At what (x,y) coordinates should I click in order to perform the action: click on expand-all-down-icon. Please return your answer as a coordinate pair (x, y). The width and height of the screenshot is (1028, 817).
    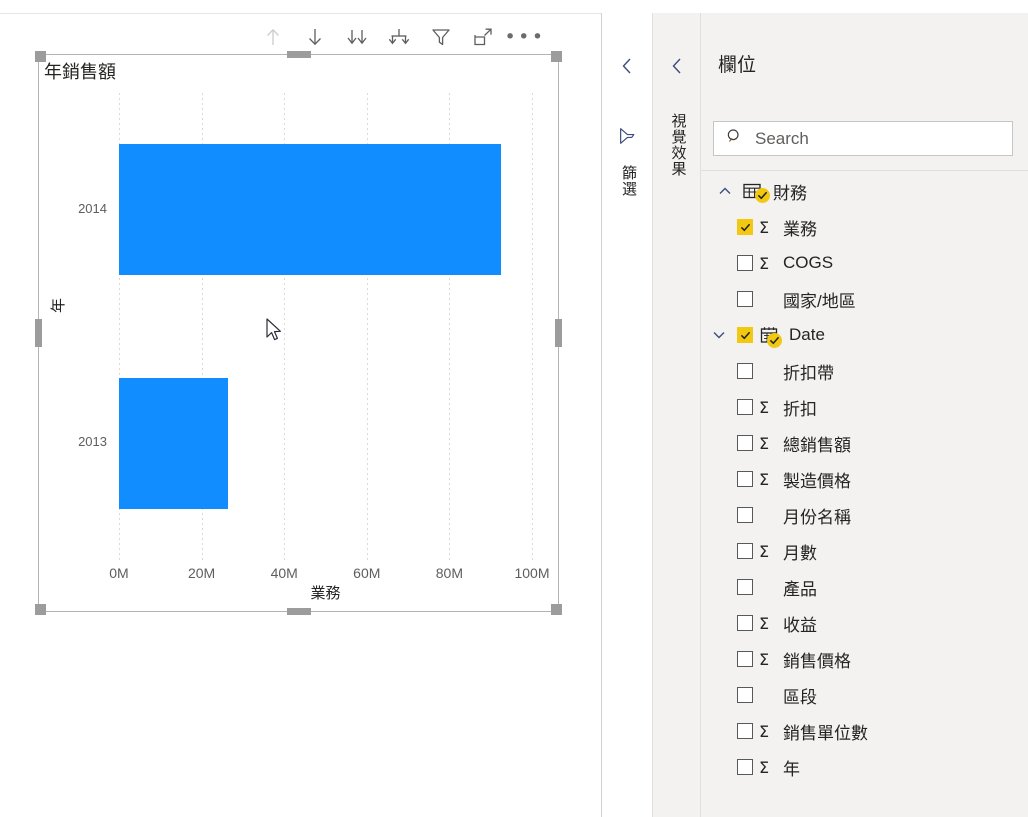
    Looking at the image, I should click on (399, 37).